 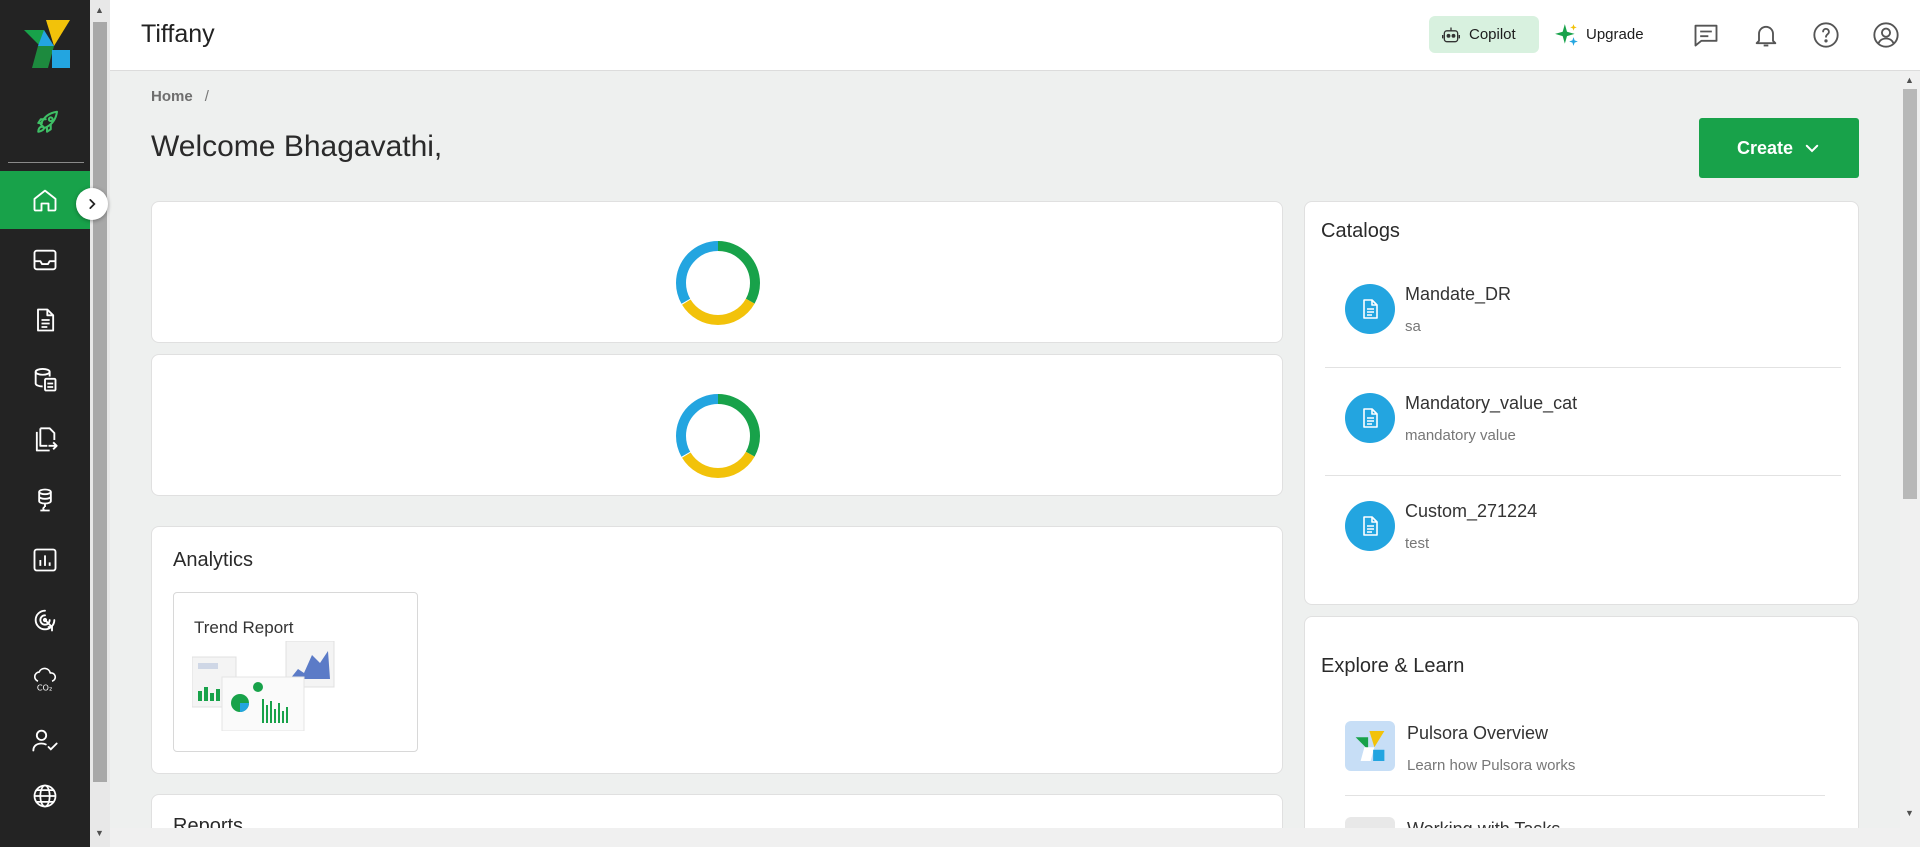 What do you see at coordinates (1458, 294) in the screenshot?
I see `catalog-name: Mandate_DR` at bounding box center [1458, 294].